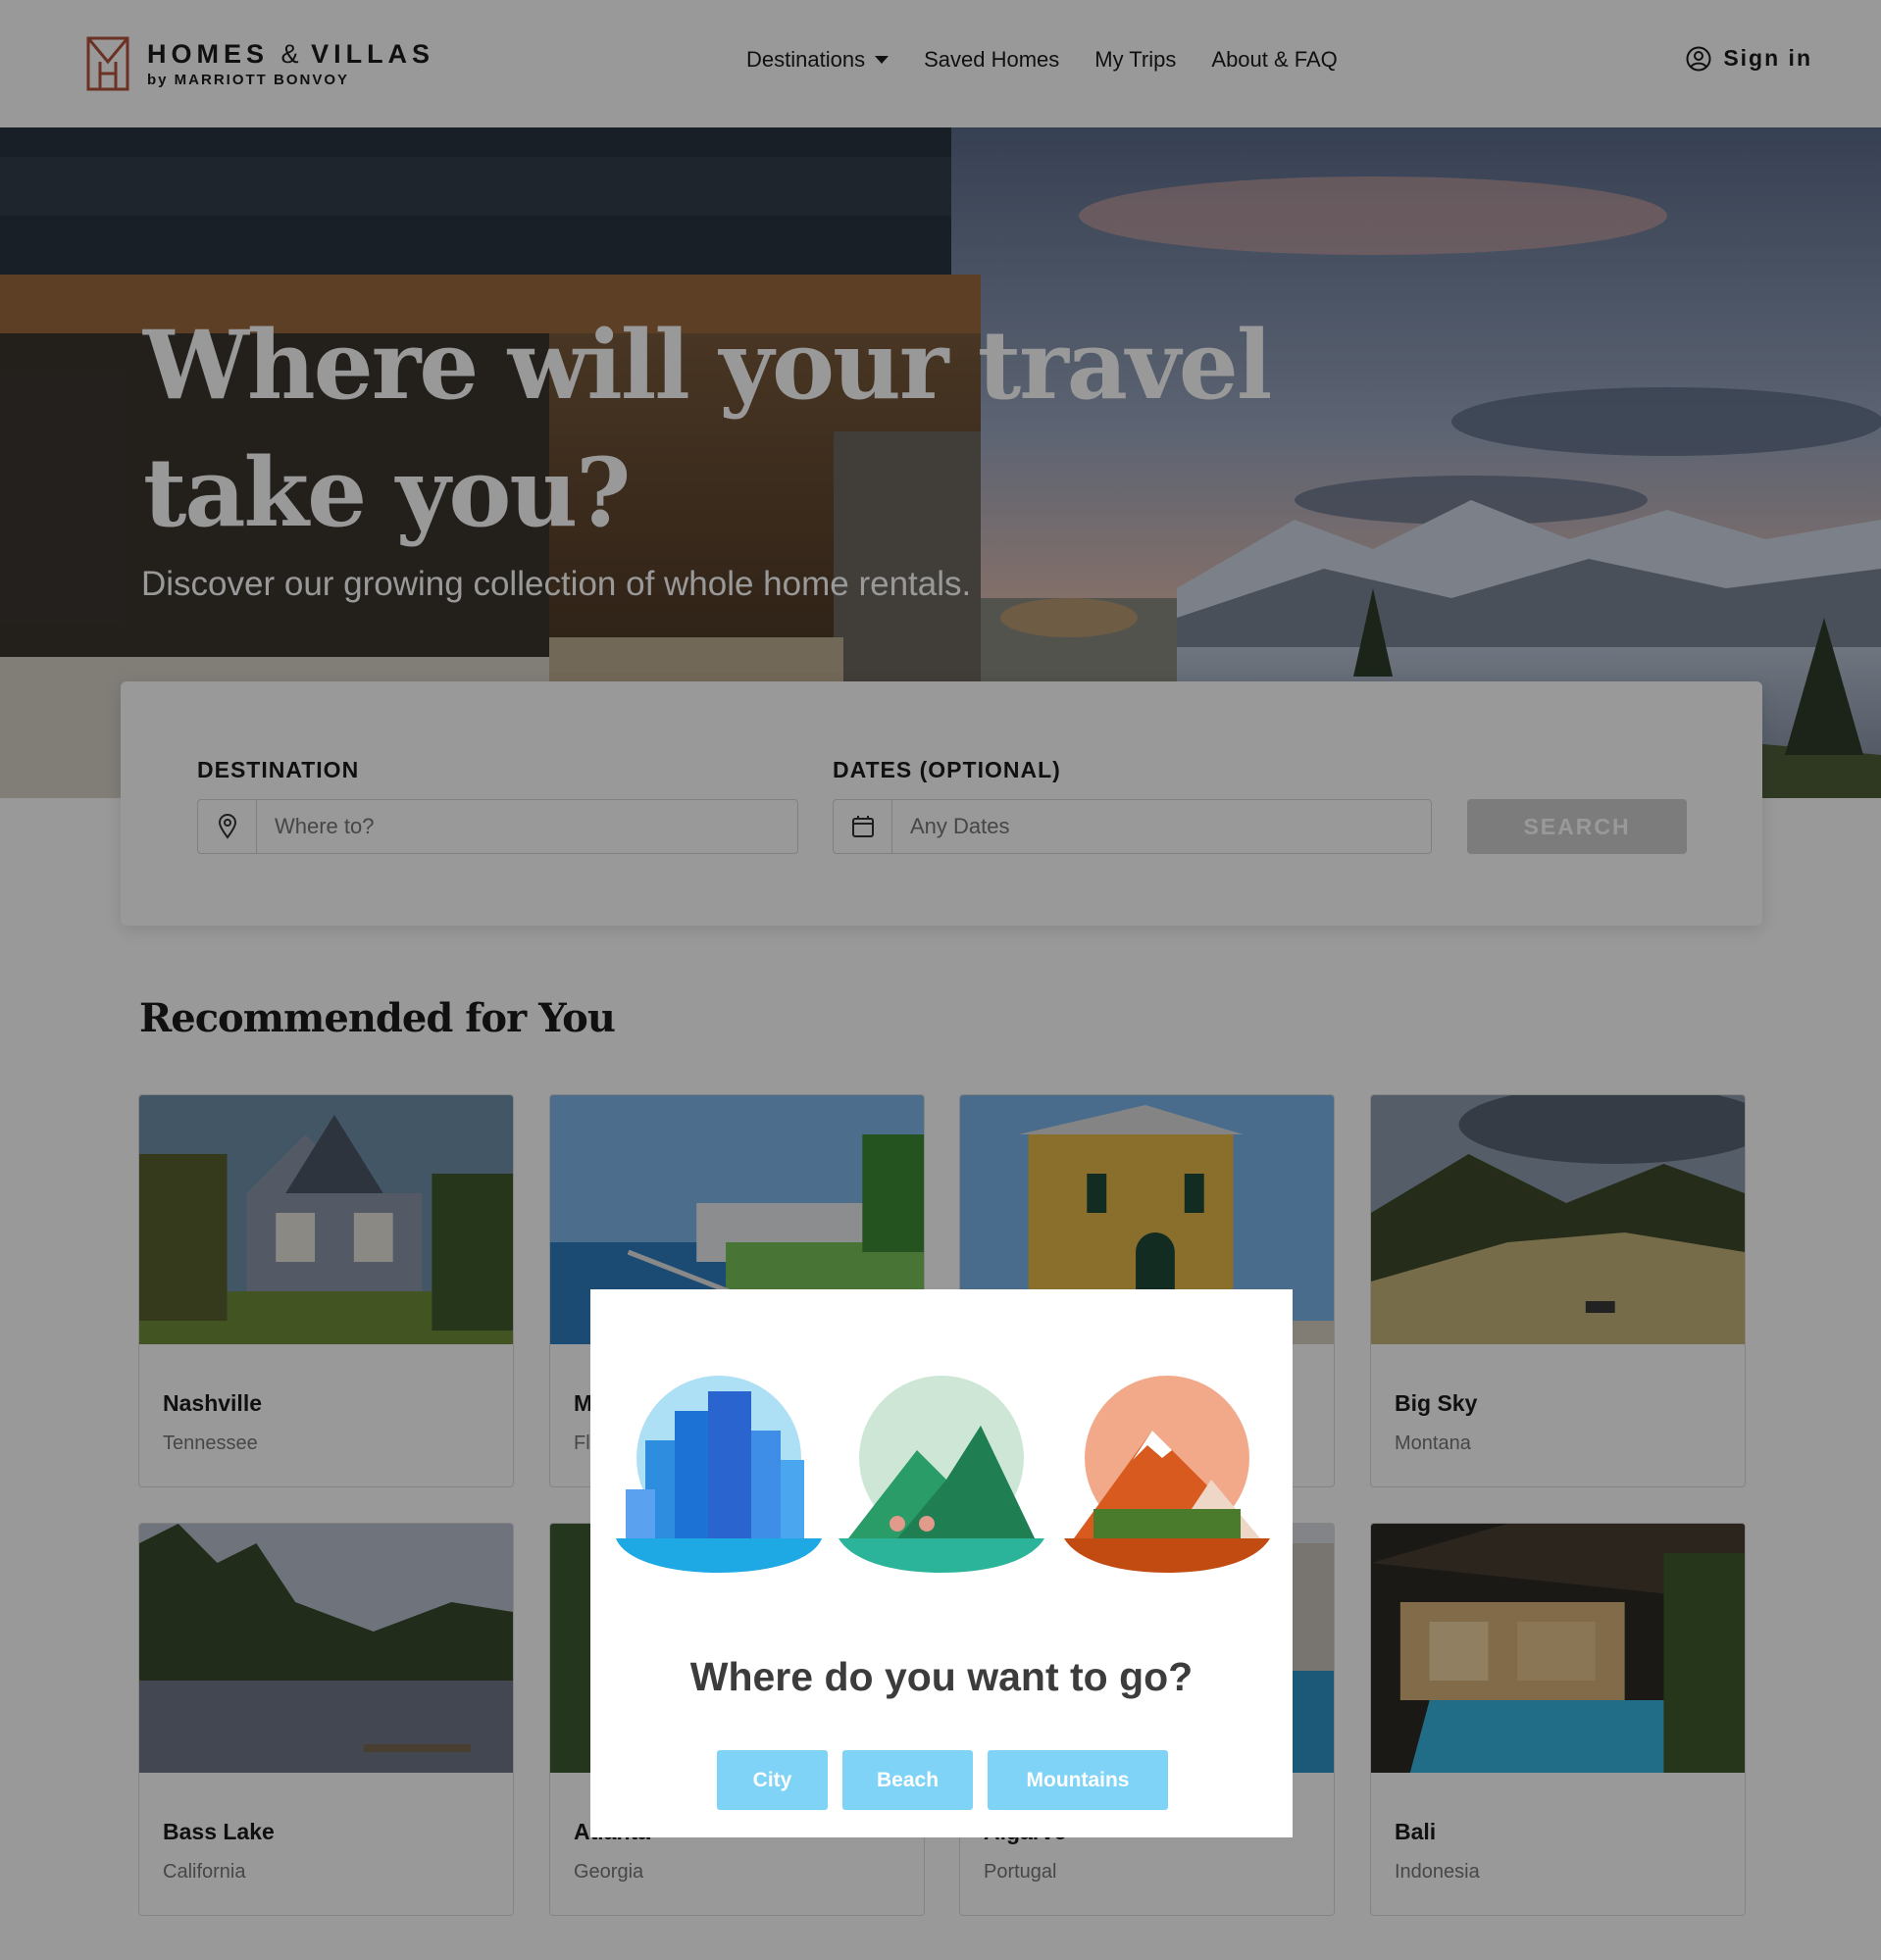 The height and width of the screenshot is (1960, 1881). I want to click on mountains-illustration-icon, so click(1167, 1474).